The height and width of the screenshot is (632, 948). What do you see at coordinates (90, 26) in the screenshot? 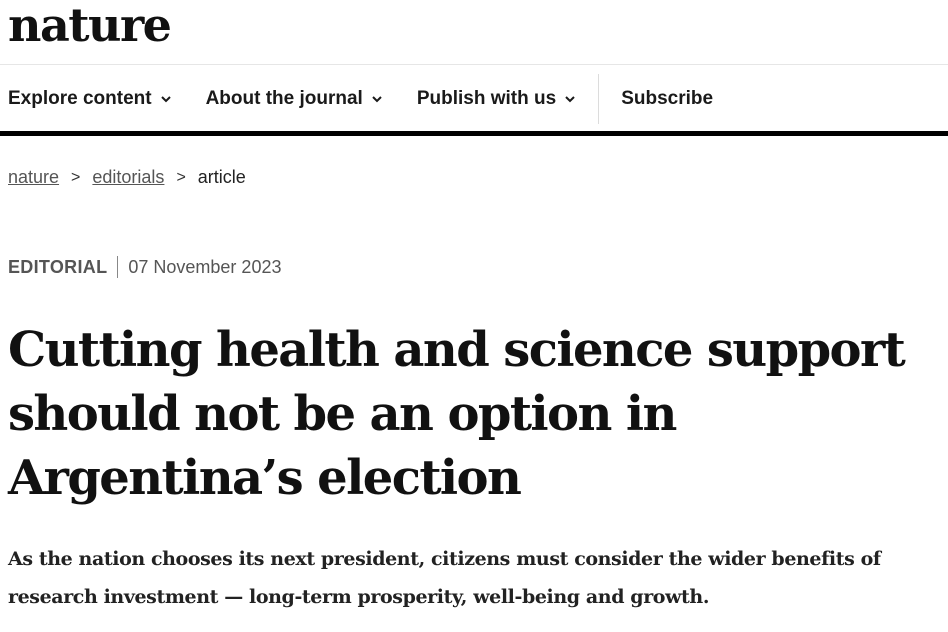
I see `nature-logo: nature` at bounding box center [90, 26].